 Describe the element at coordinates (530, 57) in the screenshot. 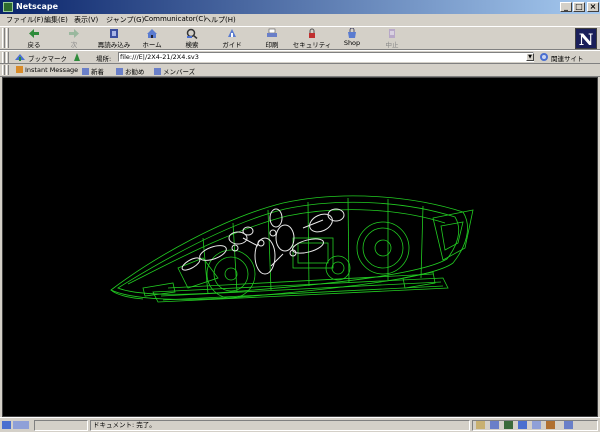

I see `url-dropdown-icon: ▼` at that location.